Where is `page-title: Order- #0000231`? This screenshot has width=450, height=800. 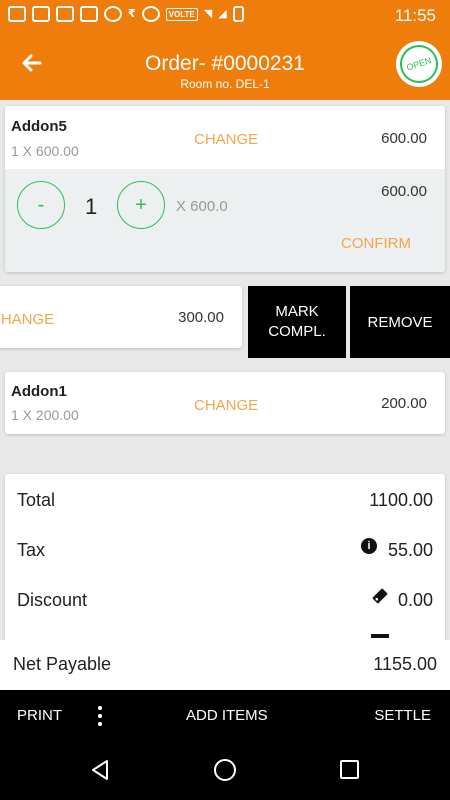
page-title: Order- #0000231 is located at coordinates (225, 63).